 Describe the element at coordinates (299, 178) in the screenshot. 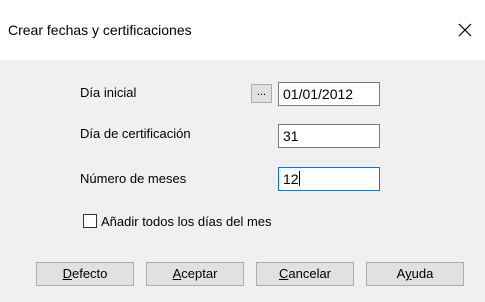

I see `text-caret` at that location.